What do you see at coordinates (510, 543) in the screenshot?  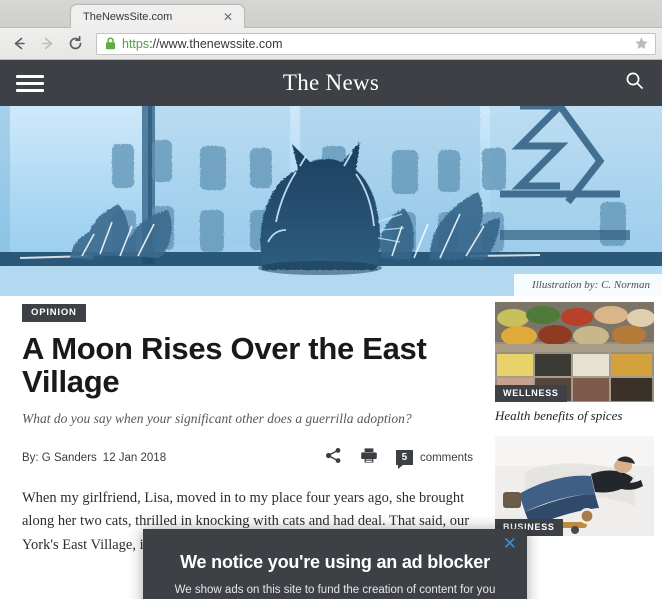 I see `modal-close-icon: ✕` at bounding box center [510, 543].